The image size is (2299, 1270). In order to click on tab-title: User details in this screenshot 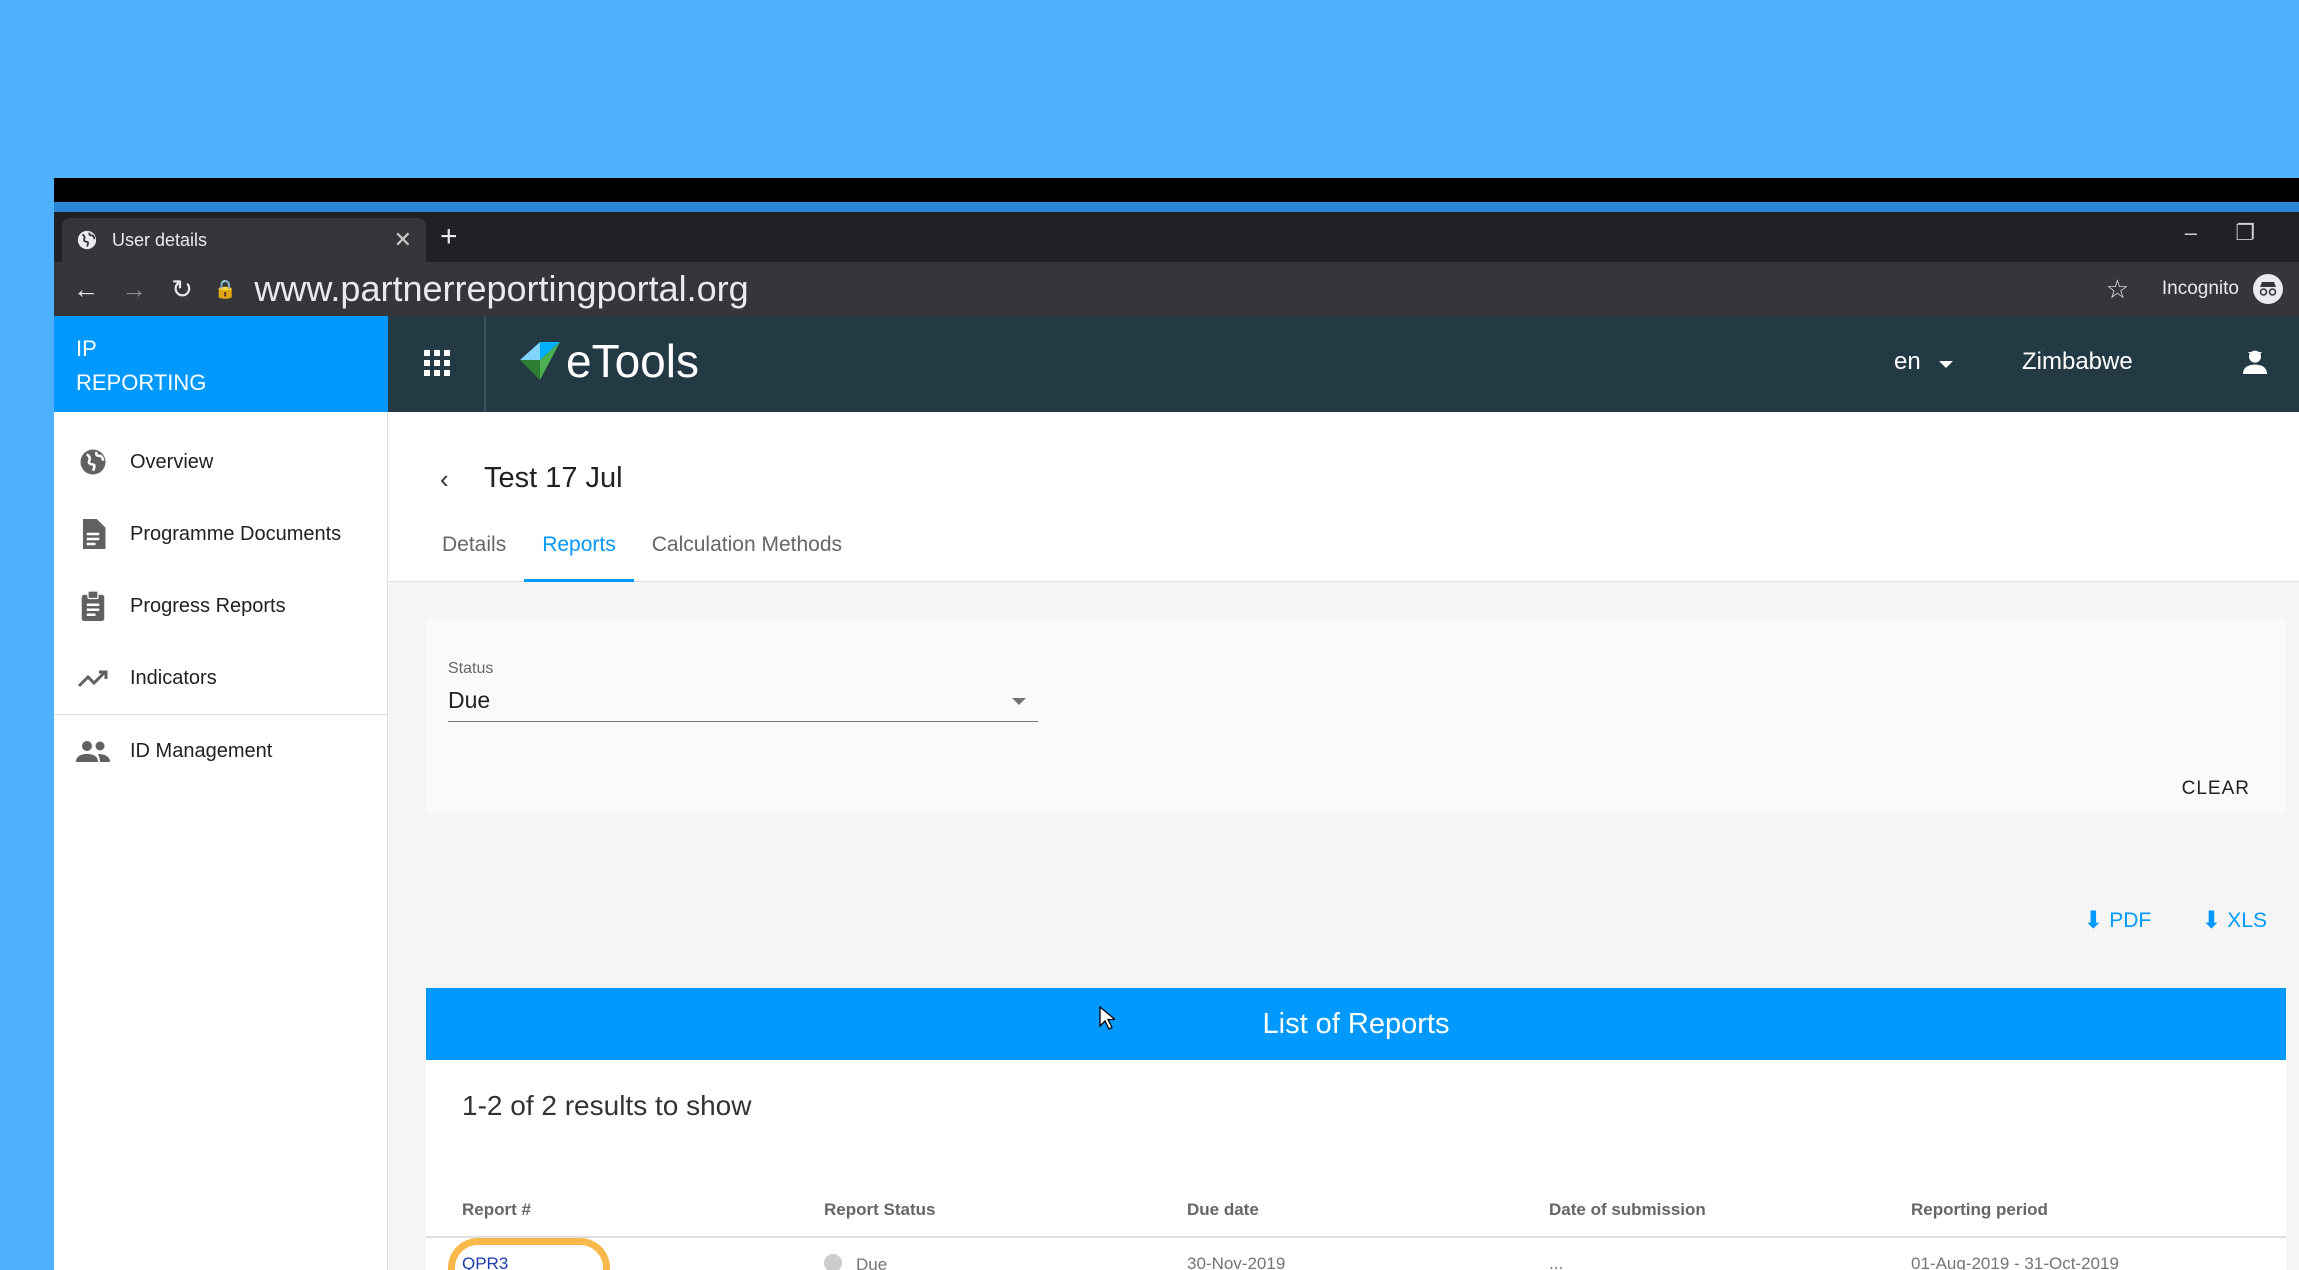, I will do `click(160, 239)`.